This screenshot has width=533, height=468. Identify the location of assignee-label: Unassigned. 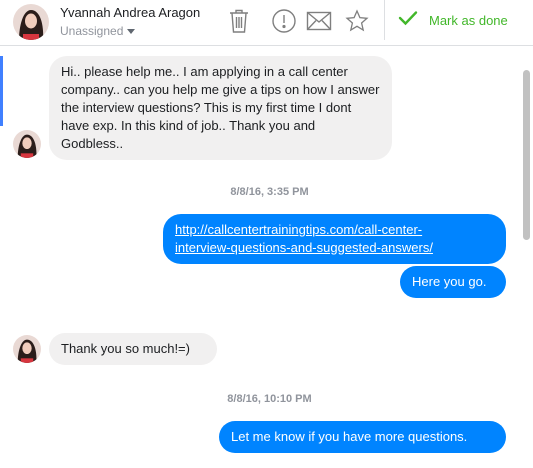
(92, 31).